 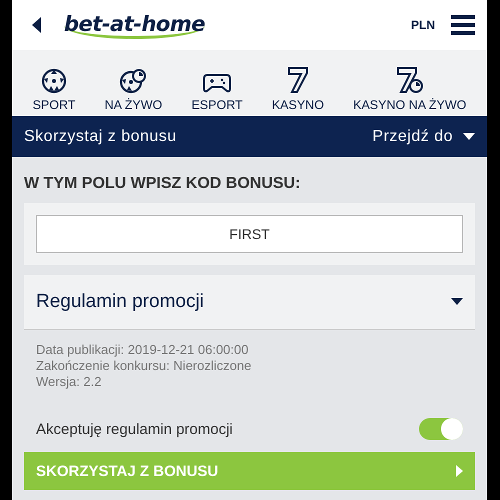 I want to click on back-icon, so click(x=37, y=25).